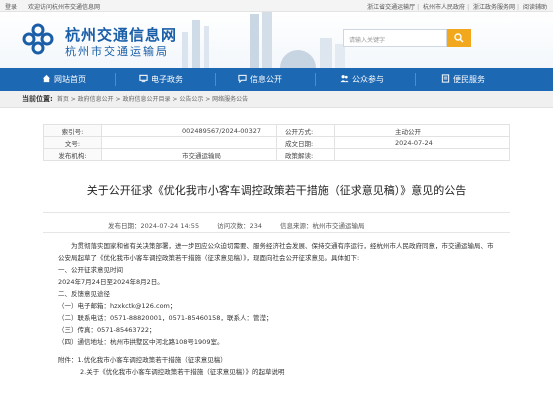 The width and height of the screenshot is (553, 407). Describe the element at coordinates (368, 79) in the screenshot. I see `nav-participation-label: 公众参与` at that location.